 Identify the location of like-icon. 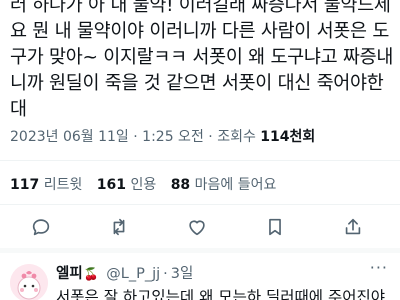
(199, 228).